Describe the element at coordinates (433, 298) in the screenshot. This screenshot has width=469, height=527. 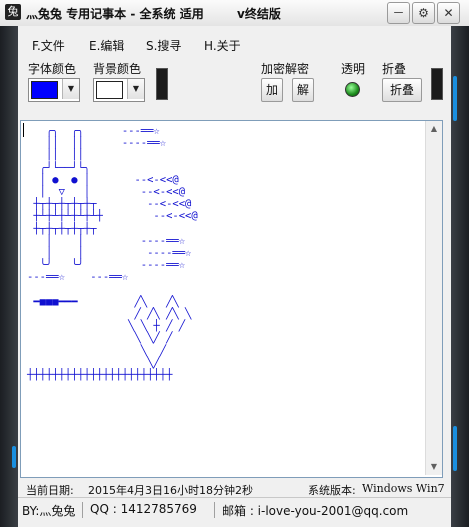
I see `vertical-scrollbar: ▲ ▼` at that location.